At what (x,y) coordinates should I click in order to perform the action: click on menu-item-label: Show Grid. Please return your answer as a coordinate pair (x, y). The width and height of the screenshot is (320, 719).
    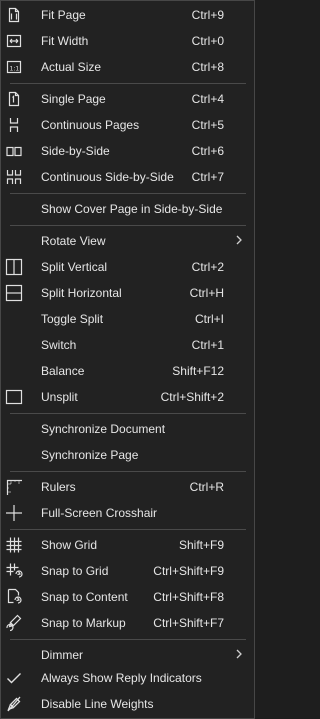
    Looking at the image, I should click on (69, 545).